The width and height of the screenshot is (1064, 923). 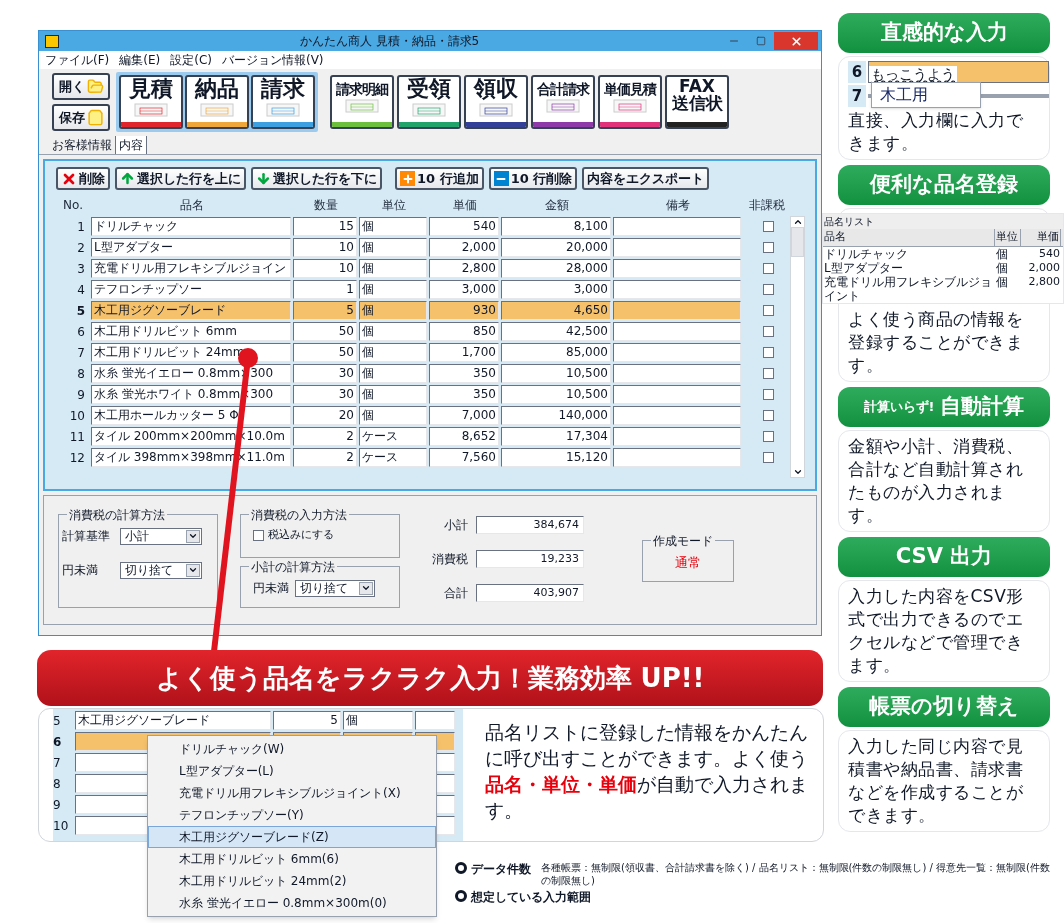 I want to click on feature-description: 金額や小計、消費税、合計など自動計算されたものが入力されます。, so click(x=936, y=480).